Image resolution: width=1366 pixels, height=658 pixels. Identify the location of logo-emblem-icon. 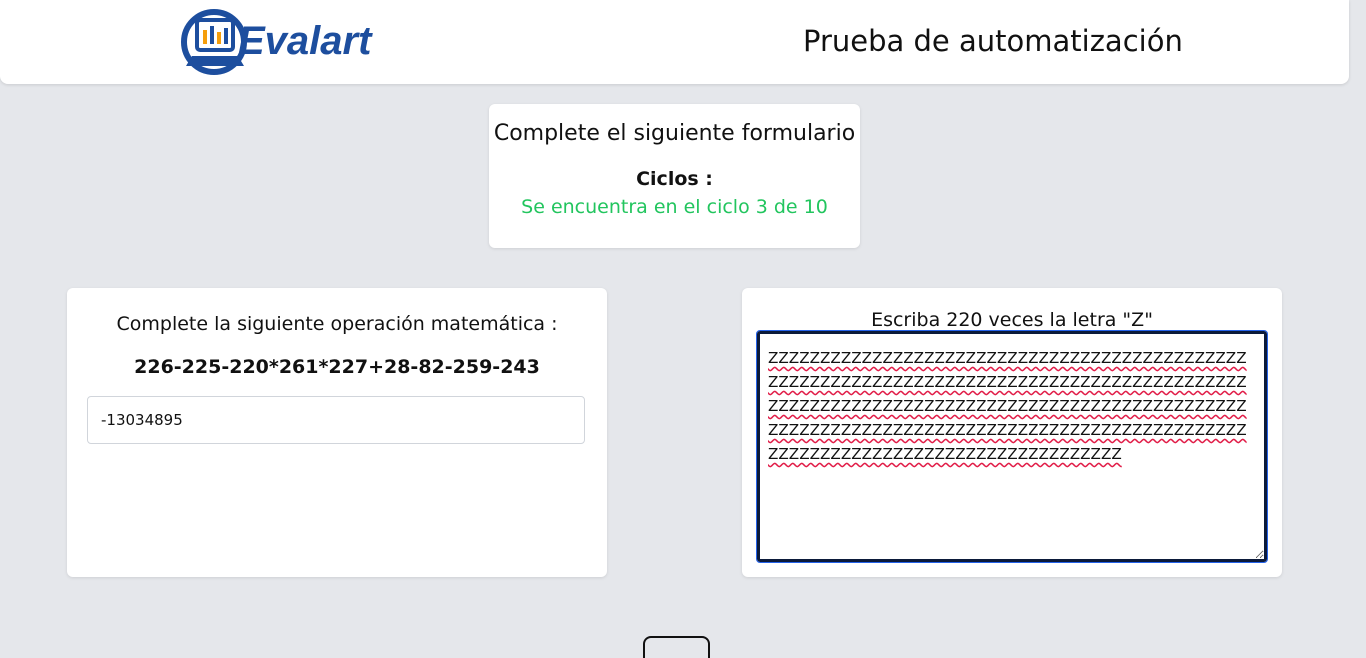
(214, 42).